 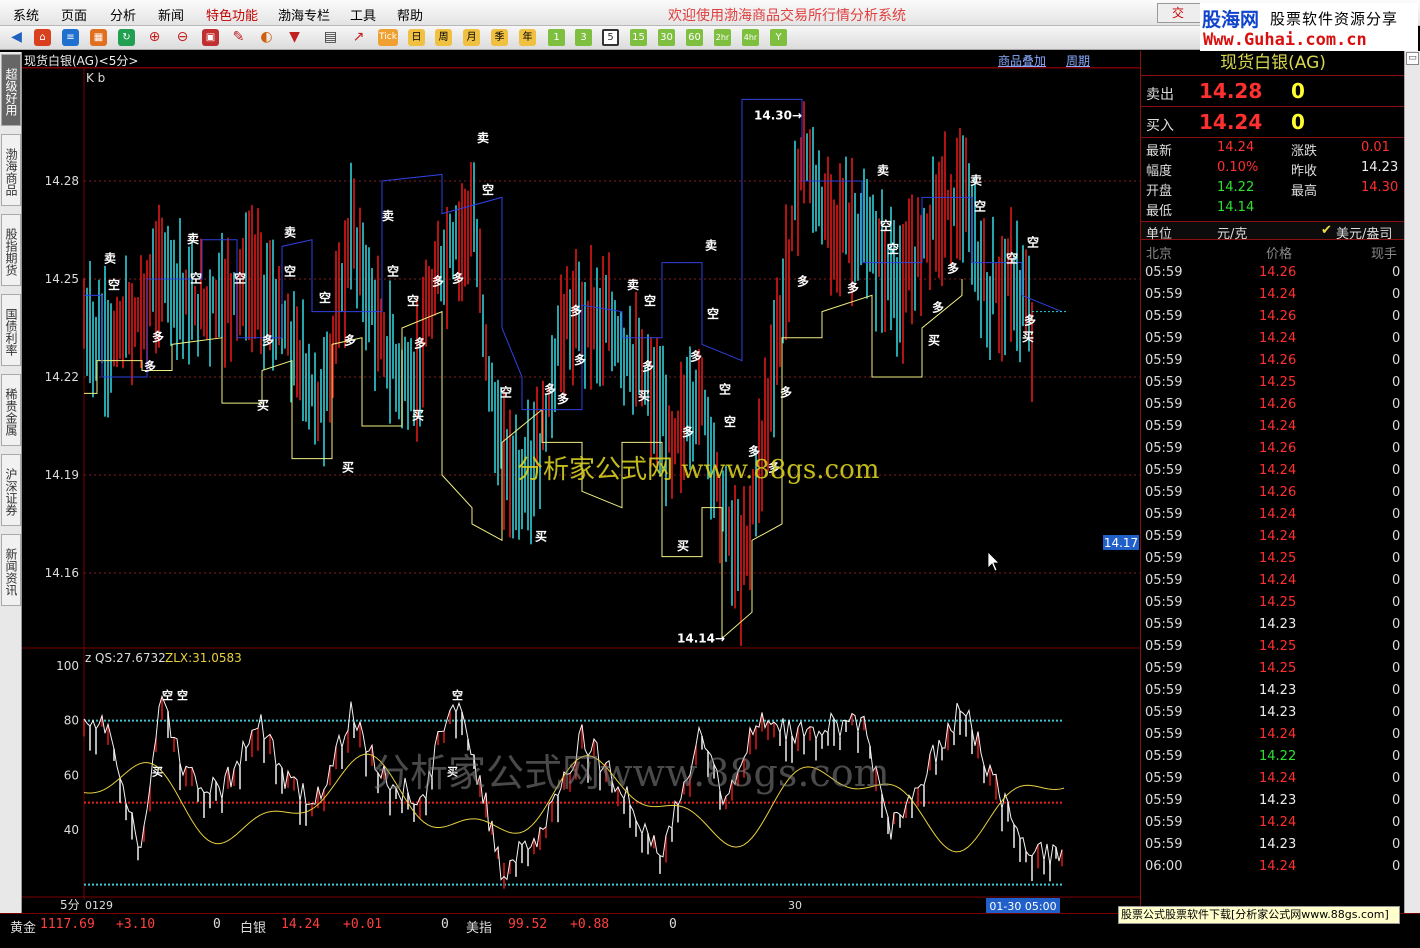 What do you see at coordinates (11, 330) in the screenshot?
I see `tab-bond-rates: 国债利率` at bounding box center [11, 330].